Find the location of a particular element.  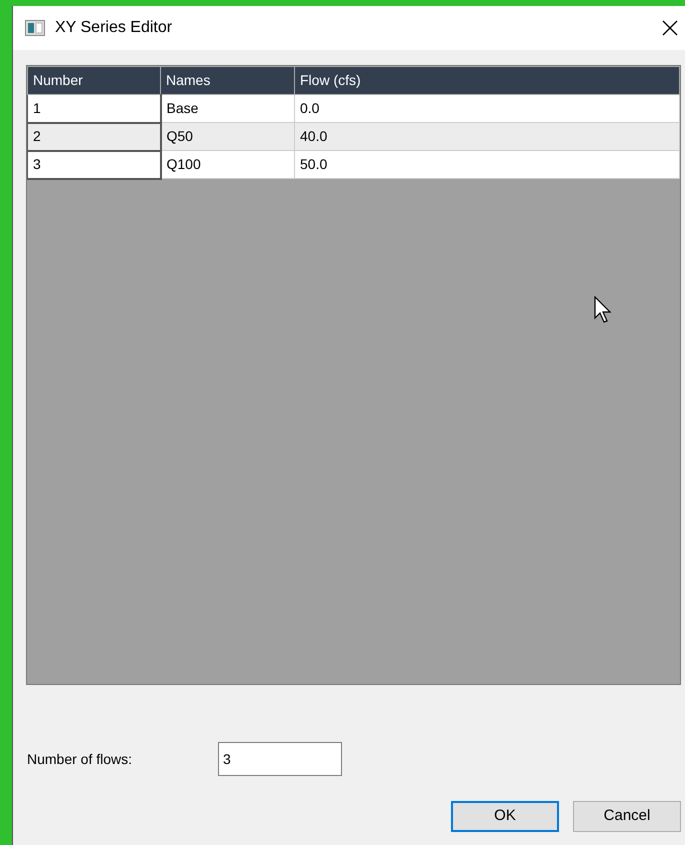

row-header: 2 is located at coordinates (94, 136).